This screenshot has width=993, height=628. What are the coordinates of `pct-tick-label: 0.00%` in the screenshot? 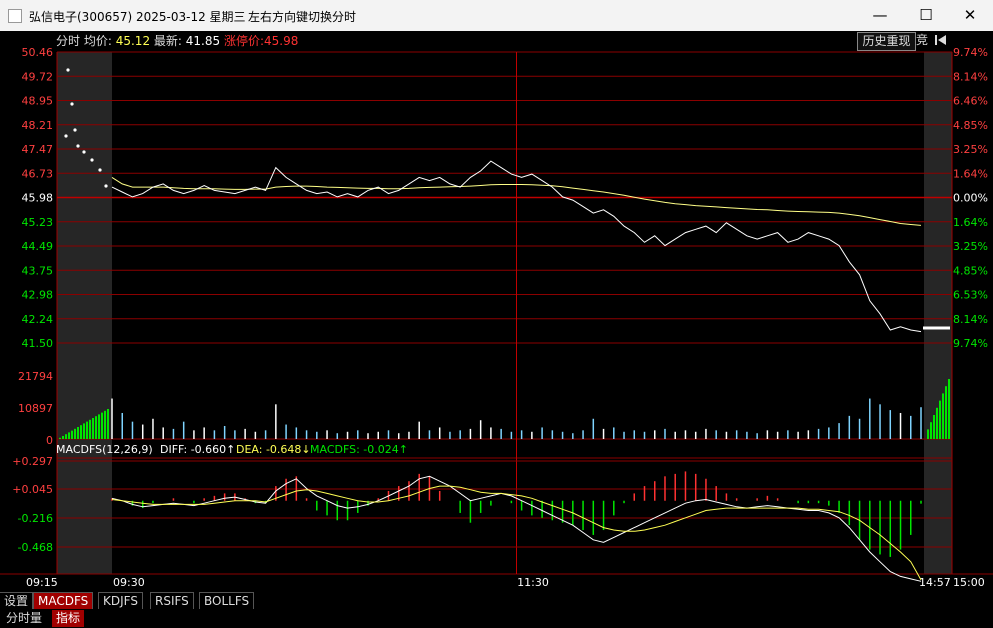 It's located at (970, 198).